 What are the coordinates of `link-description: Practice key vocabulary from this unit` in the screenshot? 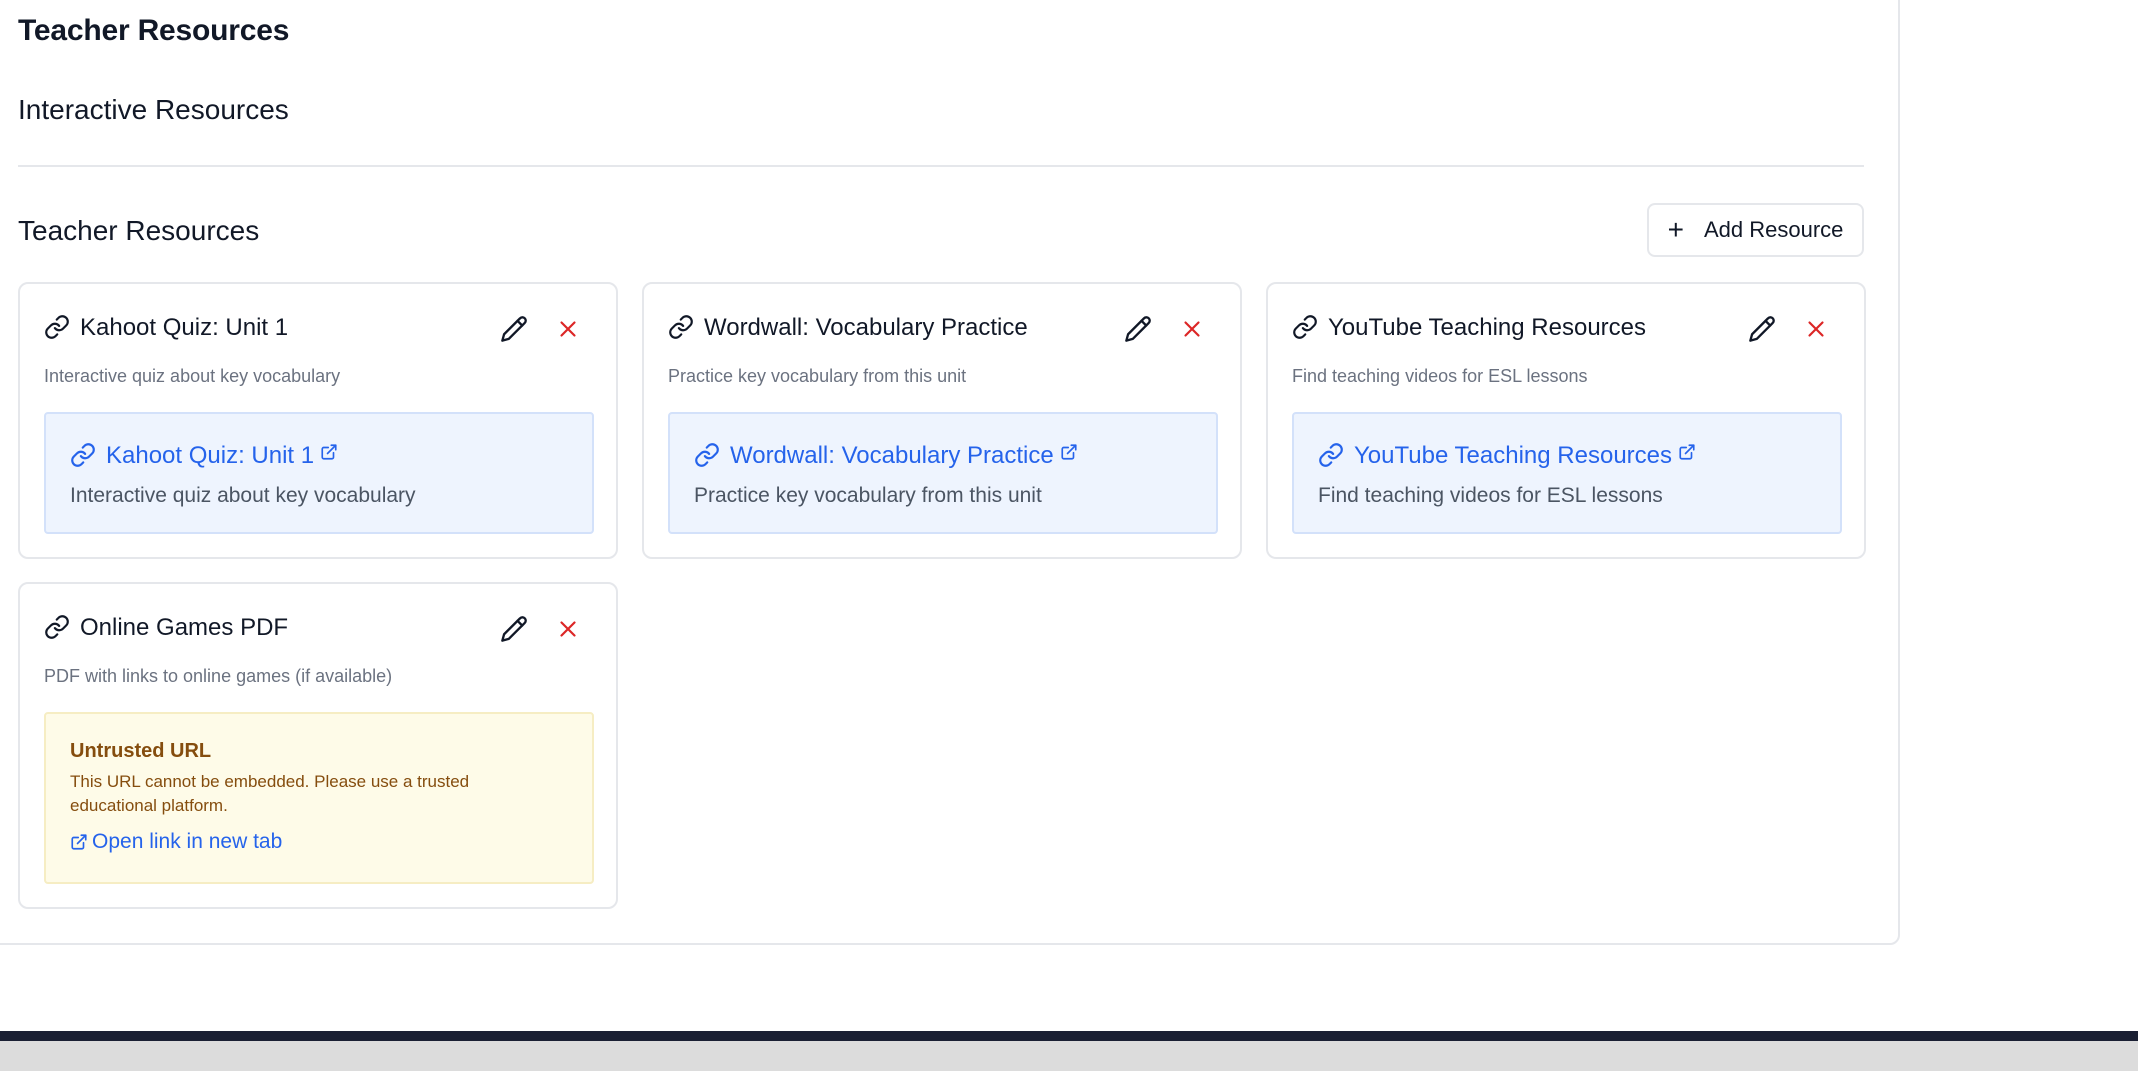 It's located at (868, 495).